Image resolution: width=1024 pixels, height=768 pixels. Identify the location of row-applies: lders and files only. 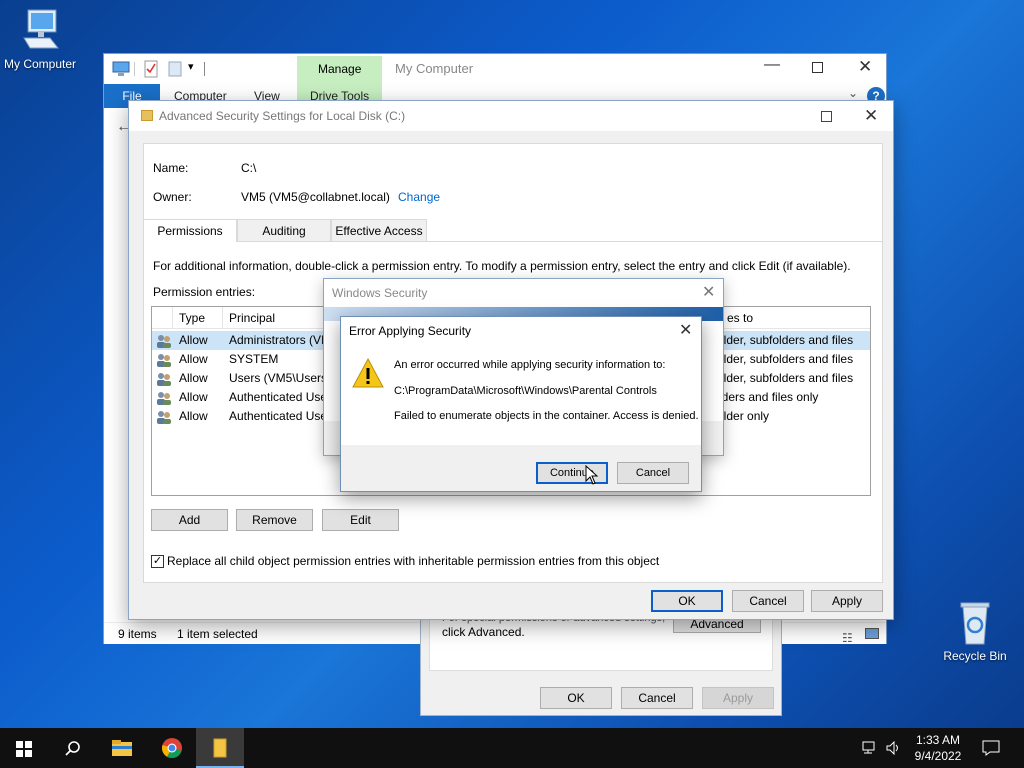
(769, 397).